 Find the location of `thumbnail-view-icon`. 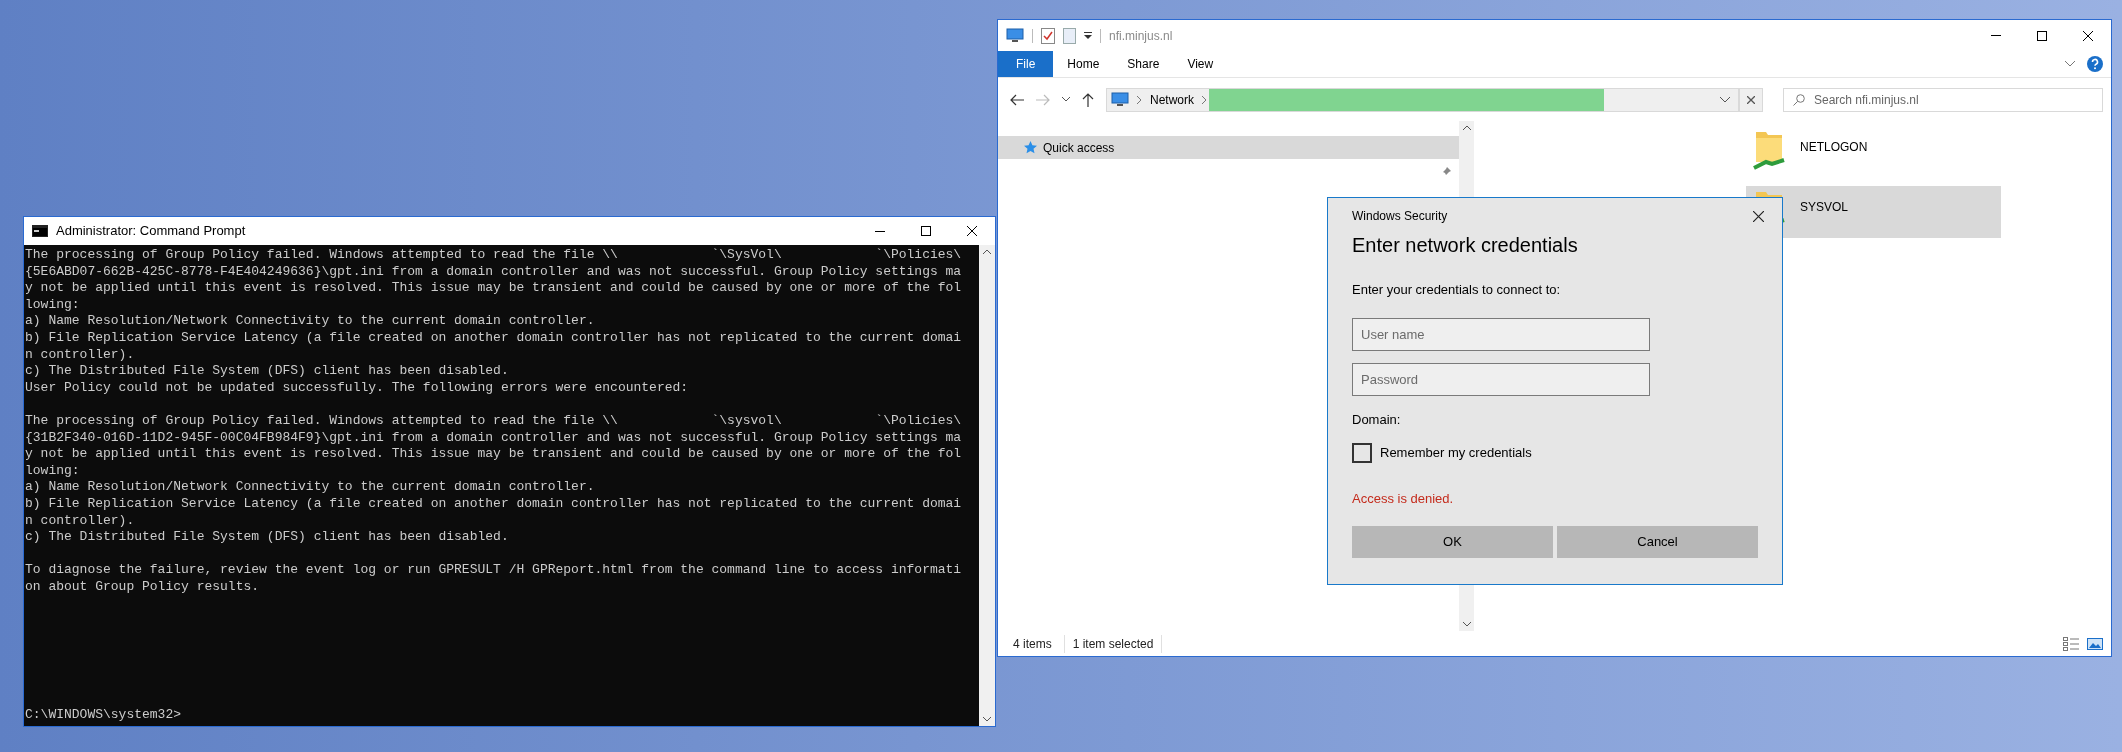

thumbnail-view-icon is located at coordinates (2095, 643).